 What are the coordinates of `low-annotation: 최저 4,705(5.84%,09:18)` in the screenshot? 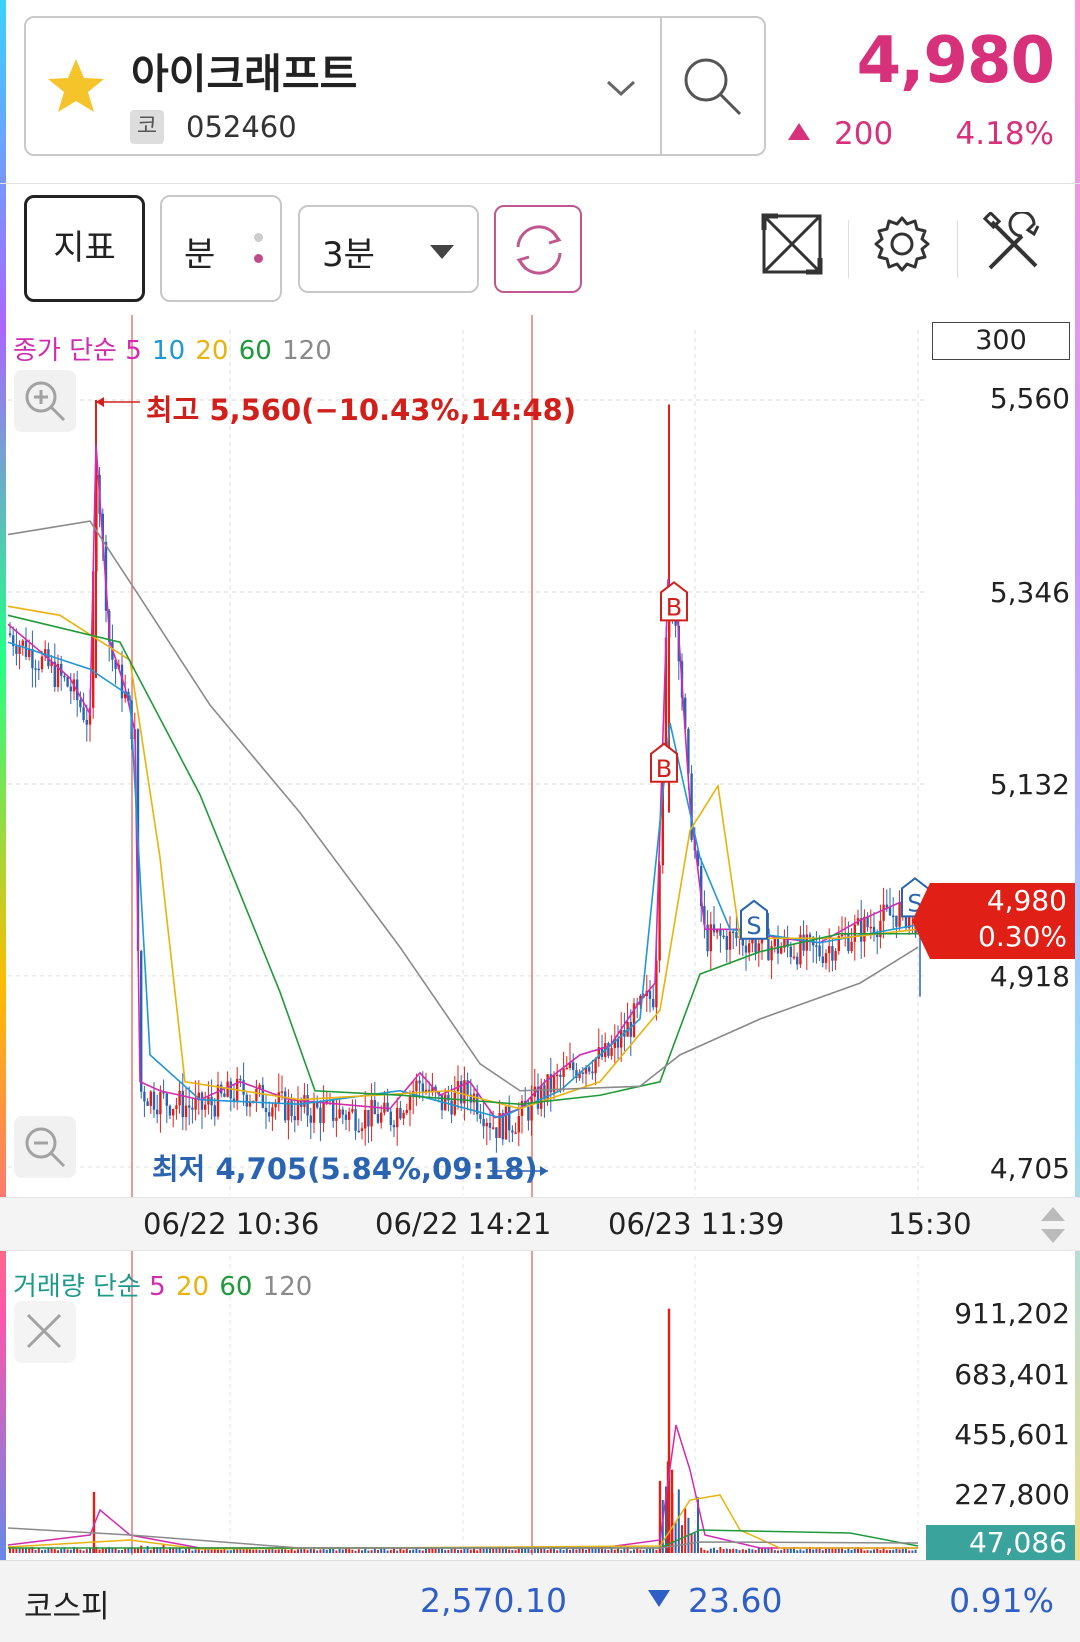 It's located at (345, 1169).